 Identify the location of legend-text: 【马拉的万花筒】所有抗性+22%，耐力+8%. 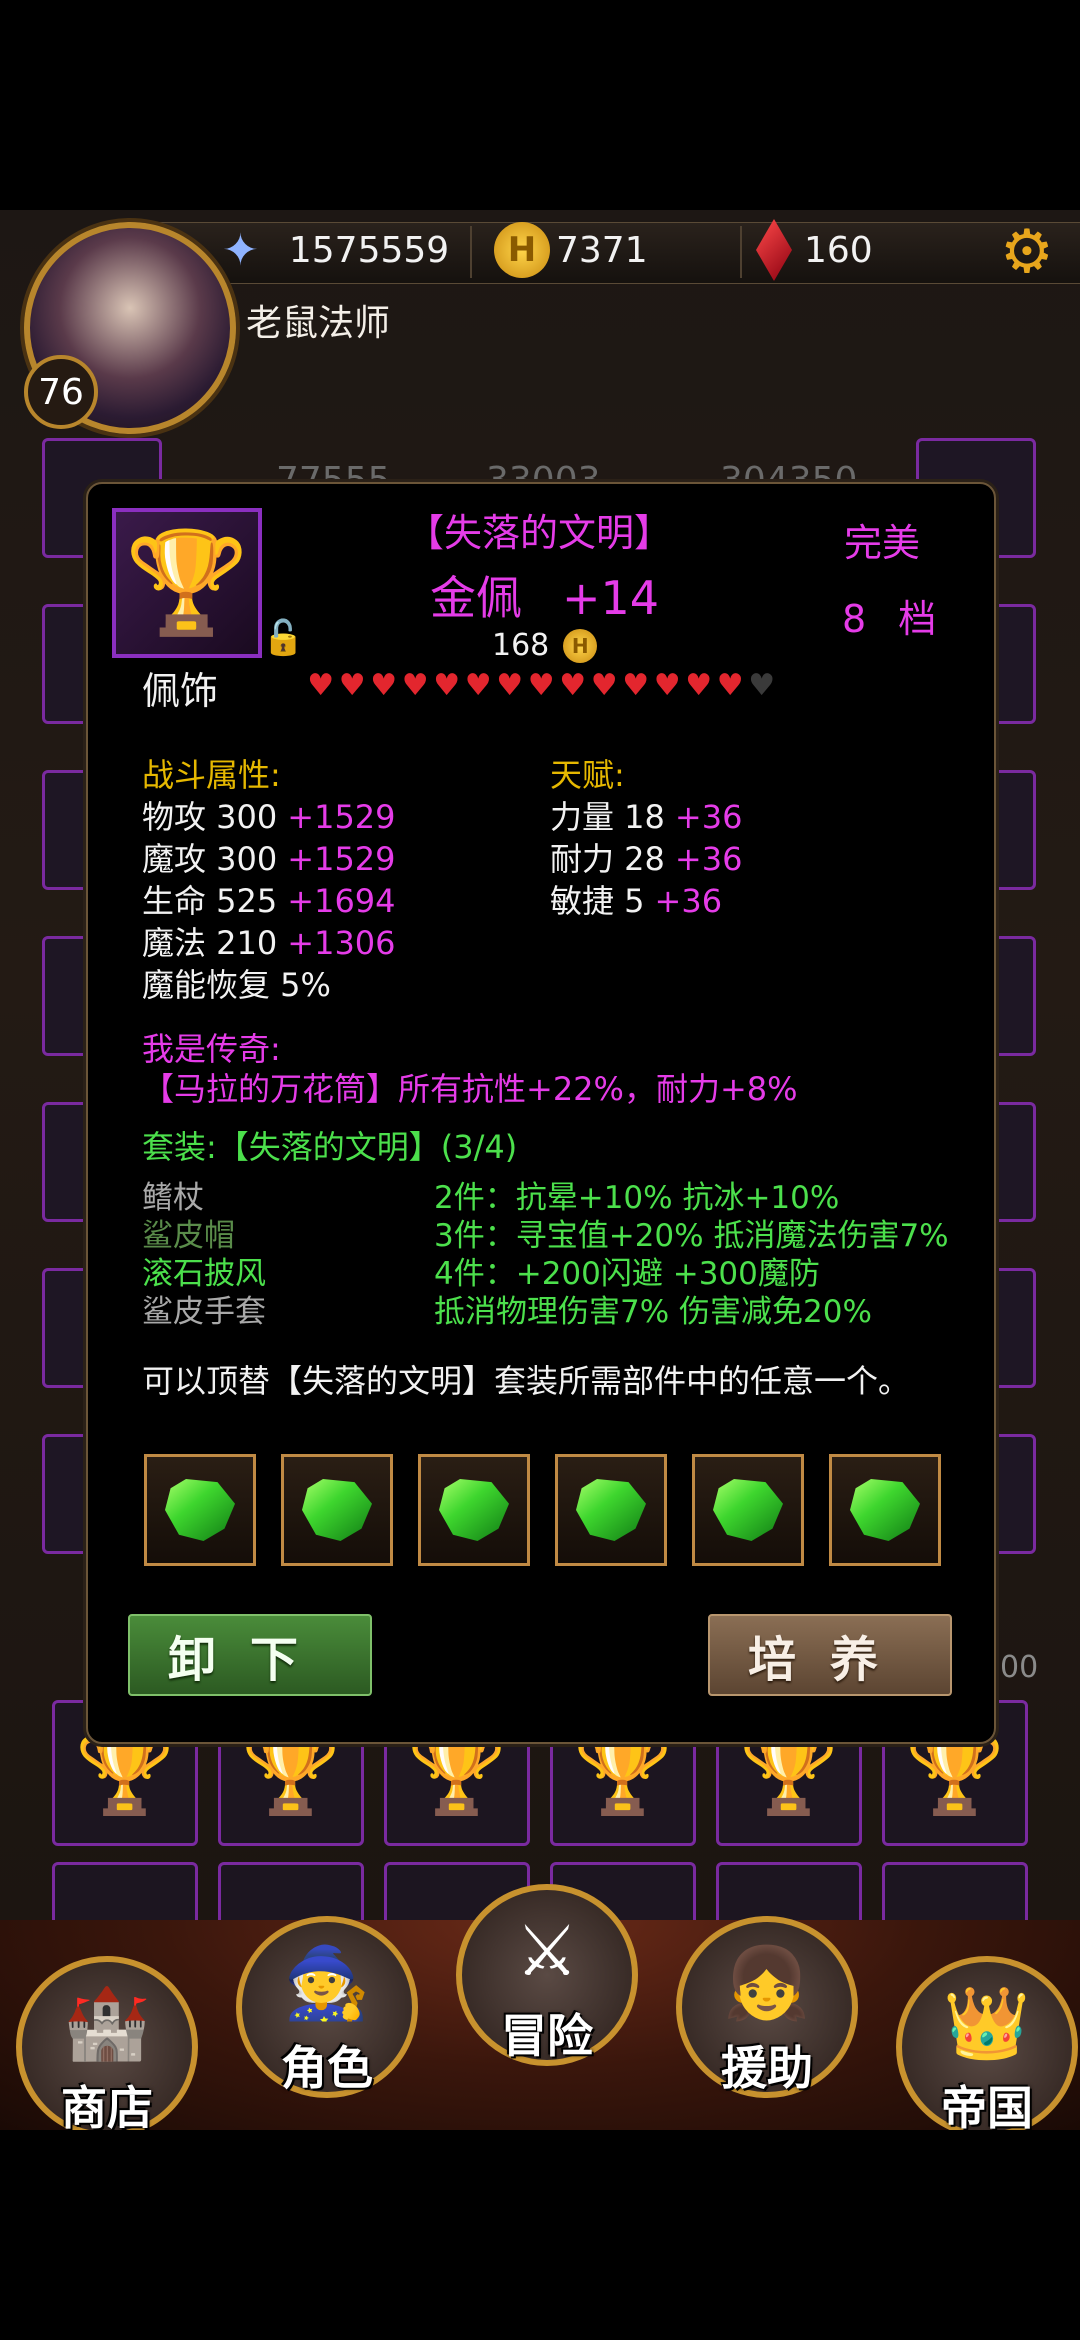
(470, 1089).